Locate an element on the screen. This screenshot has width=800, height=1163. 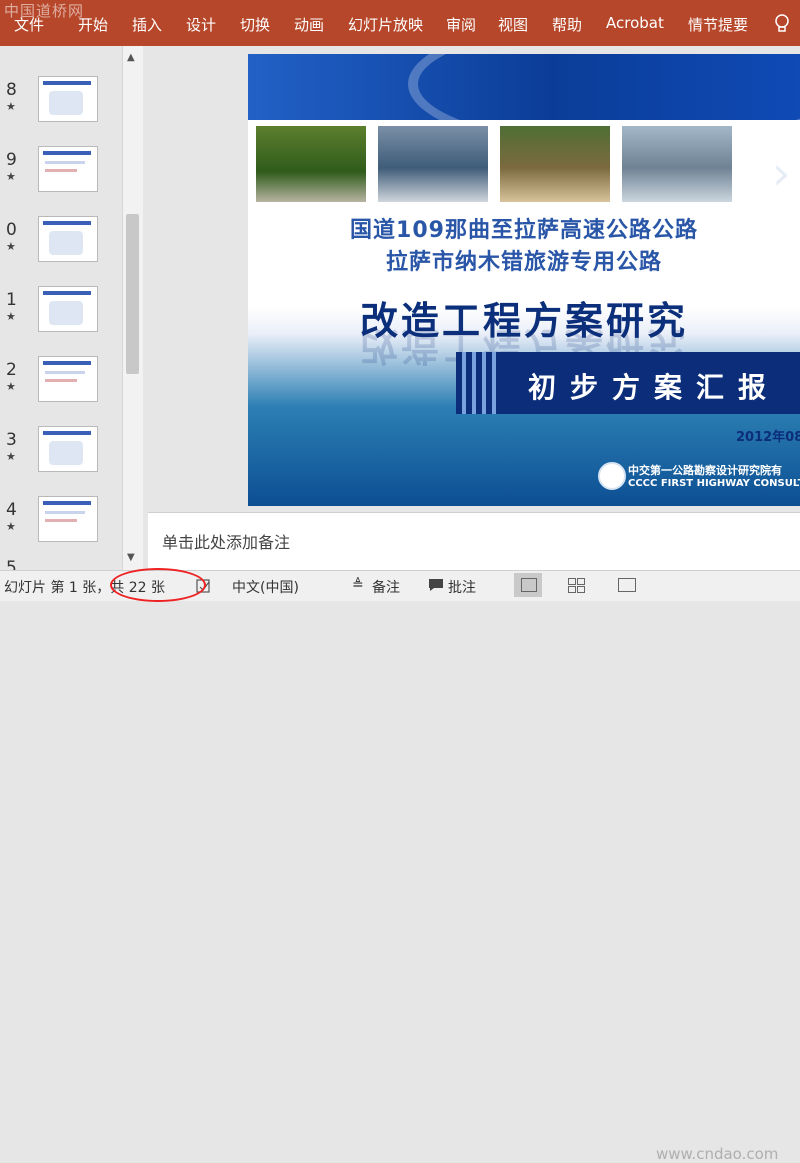
thumbnail-number: 4 is located at coordinates (11, 510).